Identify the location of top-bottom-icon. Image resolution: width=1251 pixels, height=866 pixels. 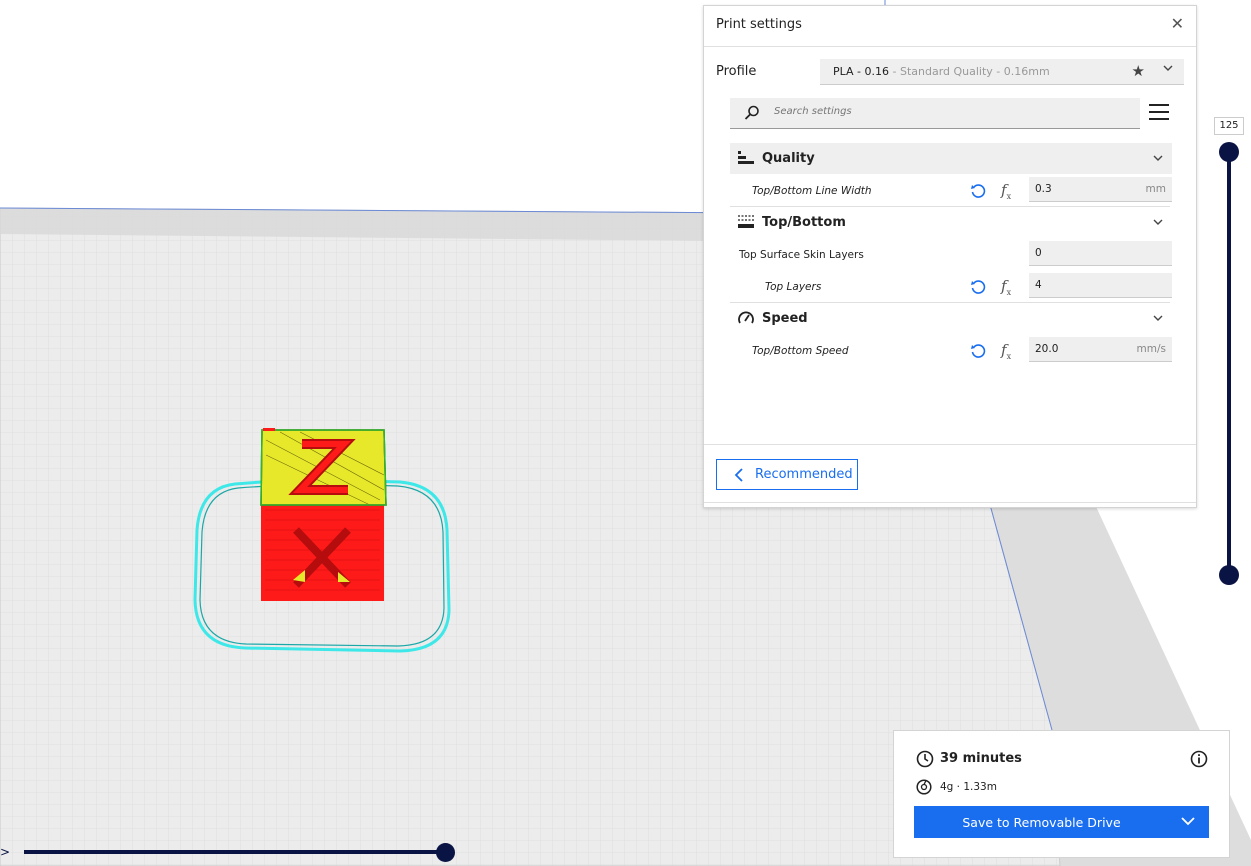
(746, 221).